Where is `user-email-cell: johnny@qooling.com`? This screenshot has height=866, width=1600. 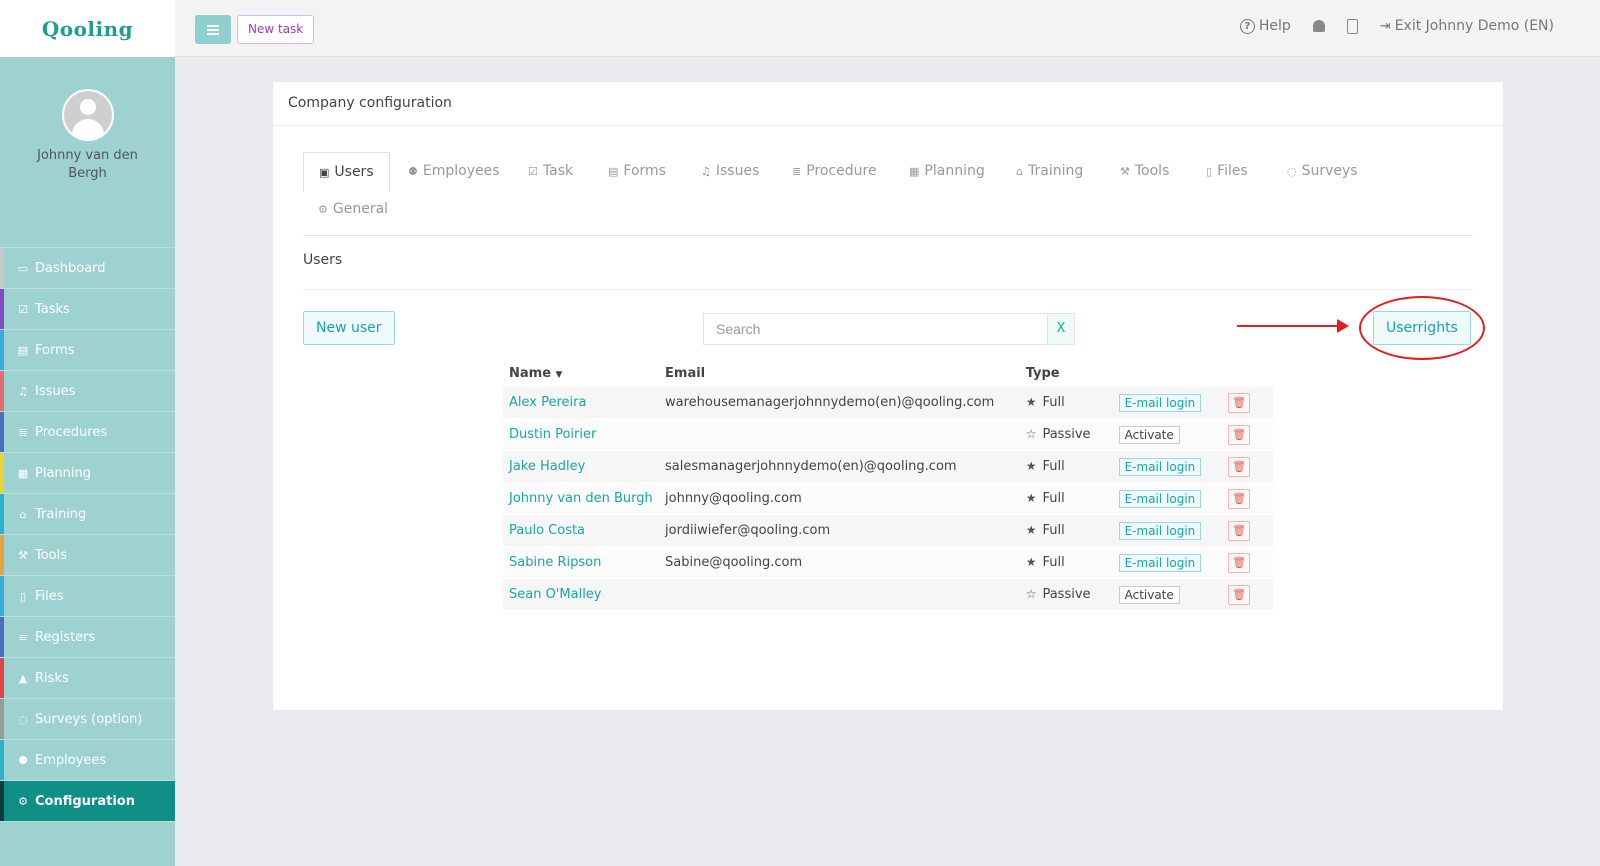
user-email-cell: johnny@qooling.com is located at coordinates (839, 498).